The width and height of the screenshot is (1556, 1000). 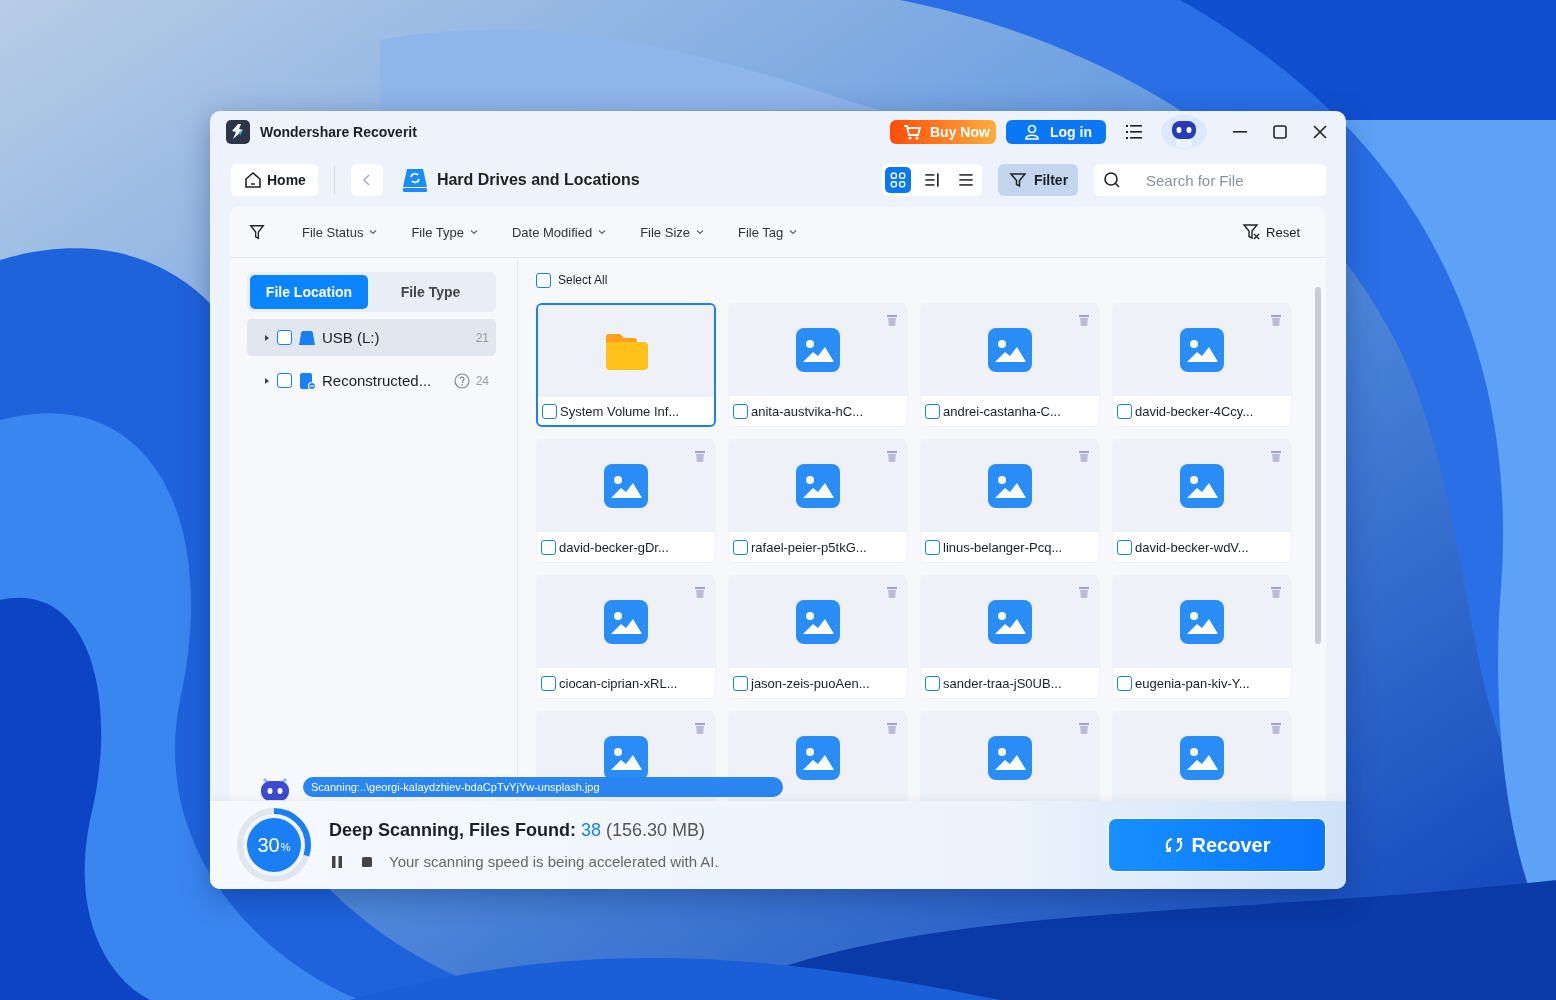 What do you see at coordinates (583, 280) in the screenshot?
I see `select-all-label: Select All` at bounding box center [583, 280].